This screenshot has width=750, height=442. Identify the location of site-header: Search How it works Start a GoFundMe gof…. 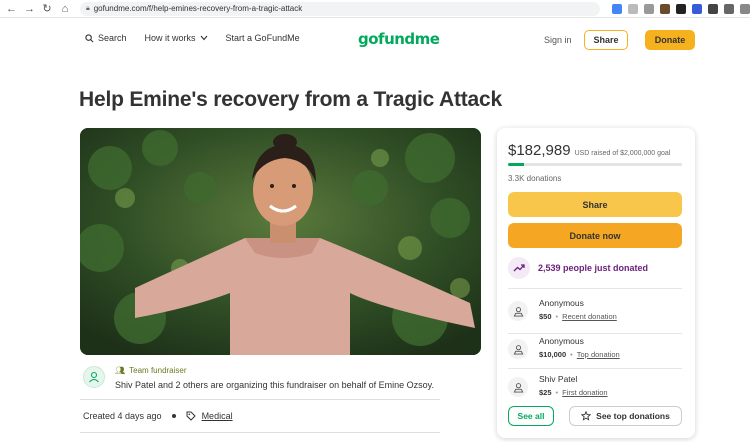
(375, 40).